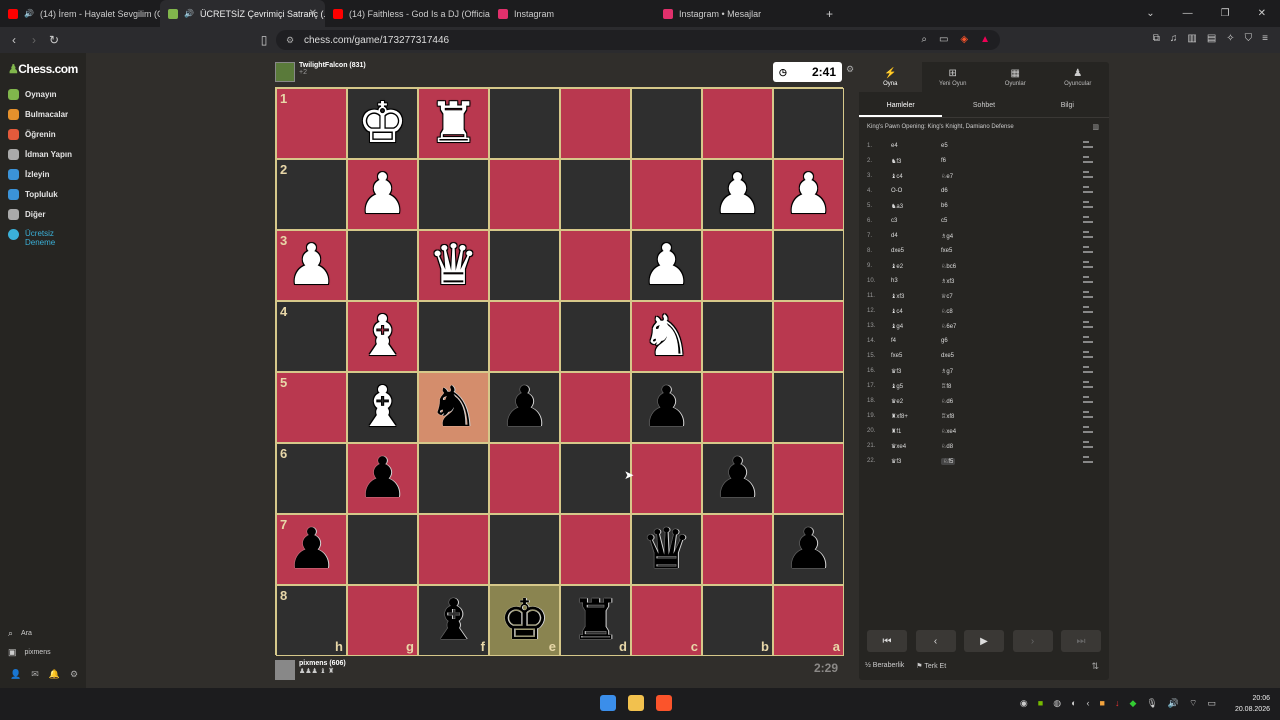 The width and height of the screenshot is (1280, 720). What do you see at coordinates (313, 13) in the screenshot?
I see `tab-close-icon: ✕` at bounding box center [313, 13].